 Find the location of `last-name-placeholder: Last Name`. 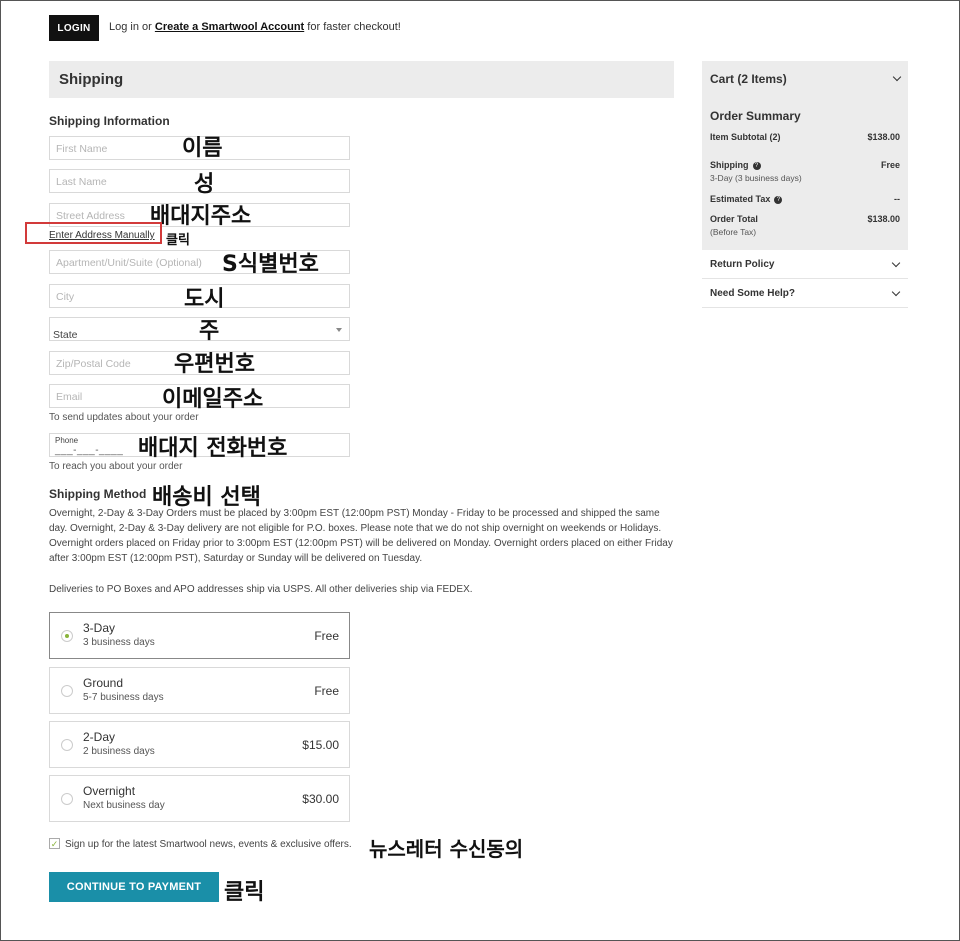

last-name-placeholder: Last Name is located at coordinates (81, 182).